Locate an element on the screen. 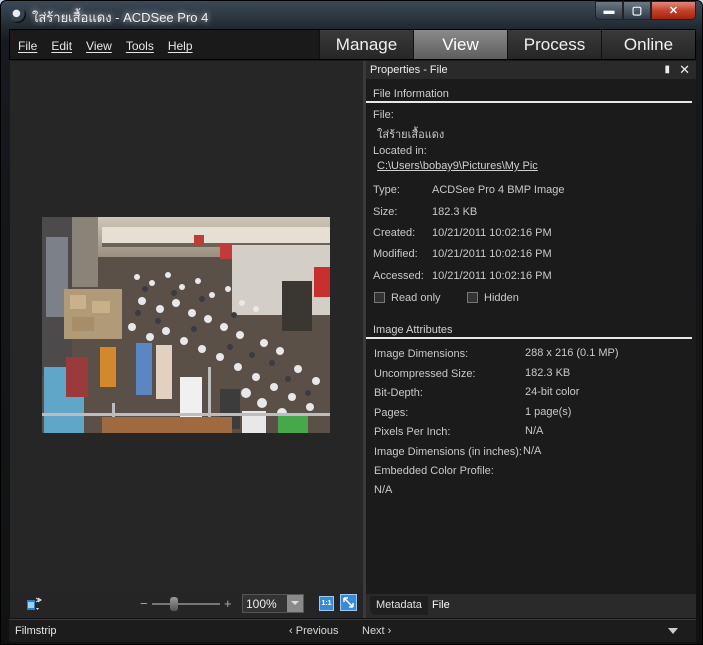  file-label: File: is located at coordinates (383, 115).